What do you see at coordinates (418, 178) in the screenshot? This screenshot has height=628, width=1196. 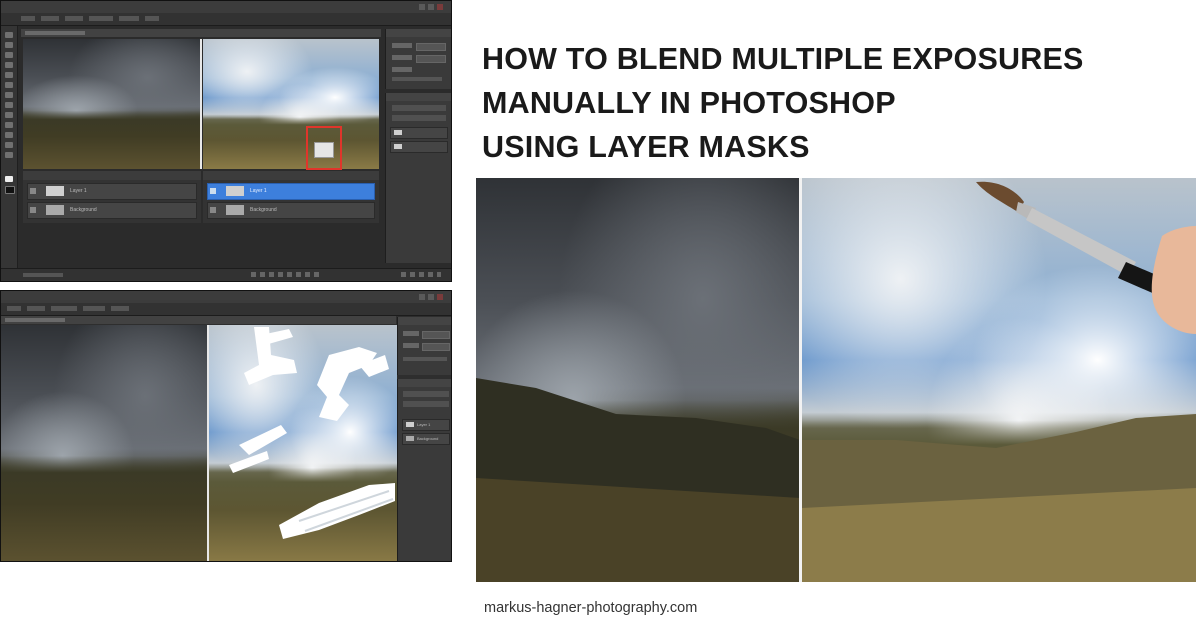 I see `layers-panel` at bounding box center [418, 178].